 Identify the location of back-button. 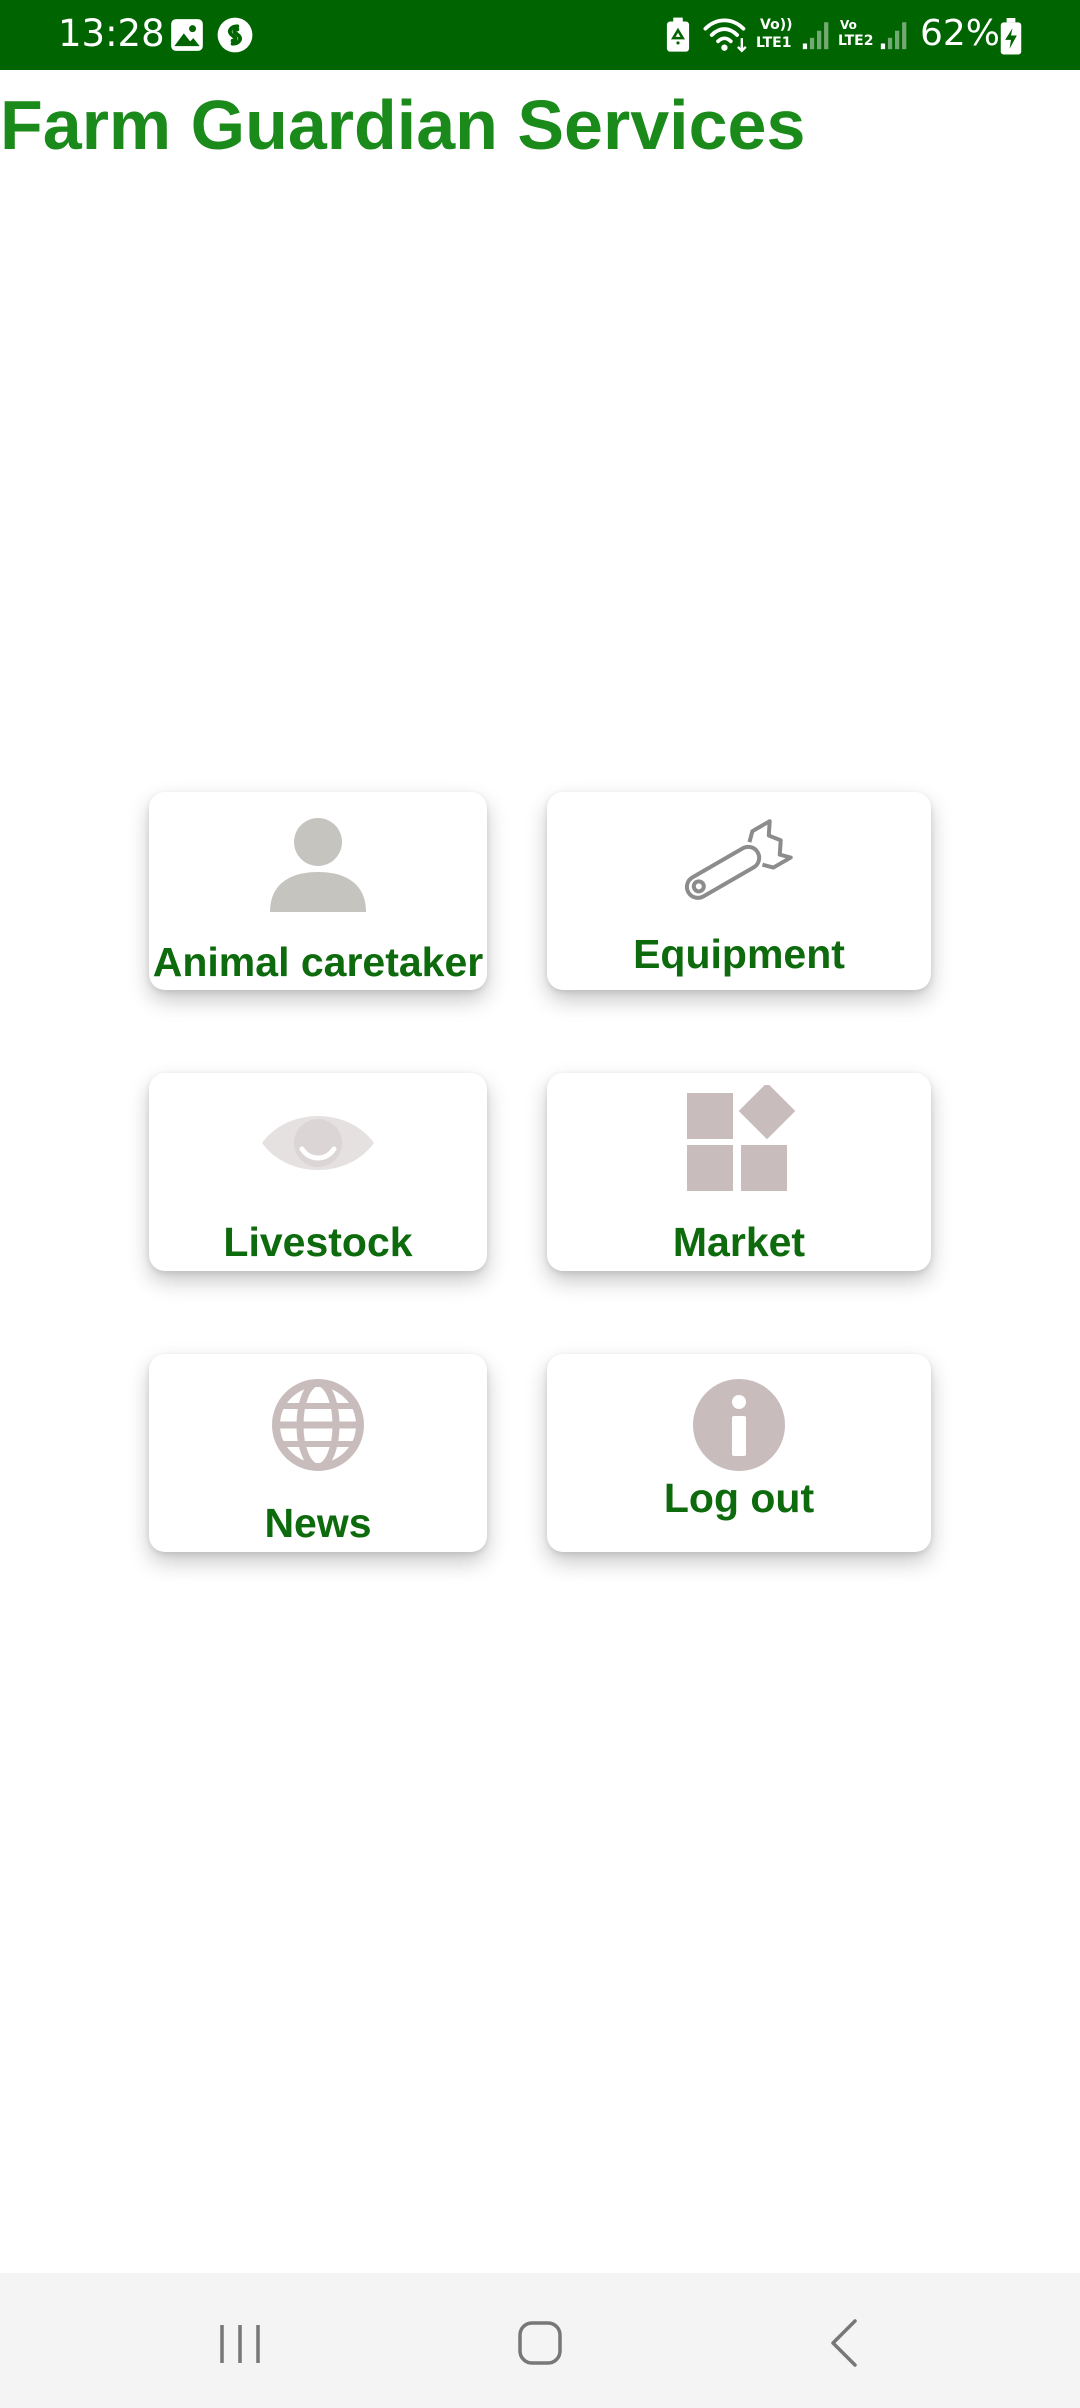
(845, 2343).